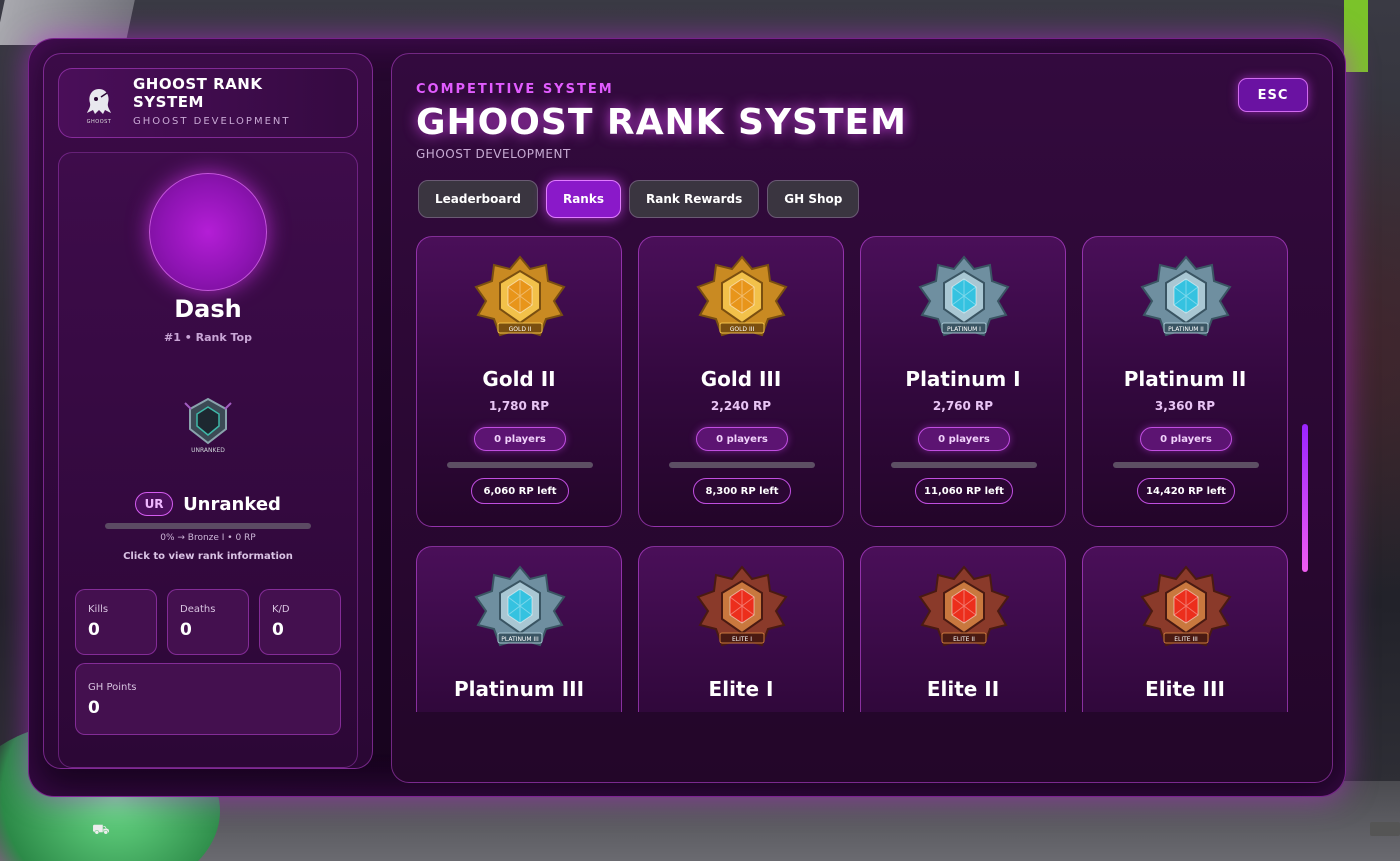 The width and height of the screenshot is (1400, 861). Describe the element at coordinates (99, 104) in the screenshot. I see `ghost-logo-icon: GHOOST` at that location.